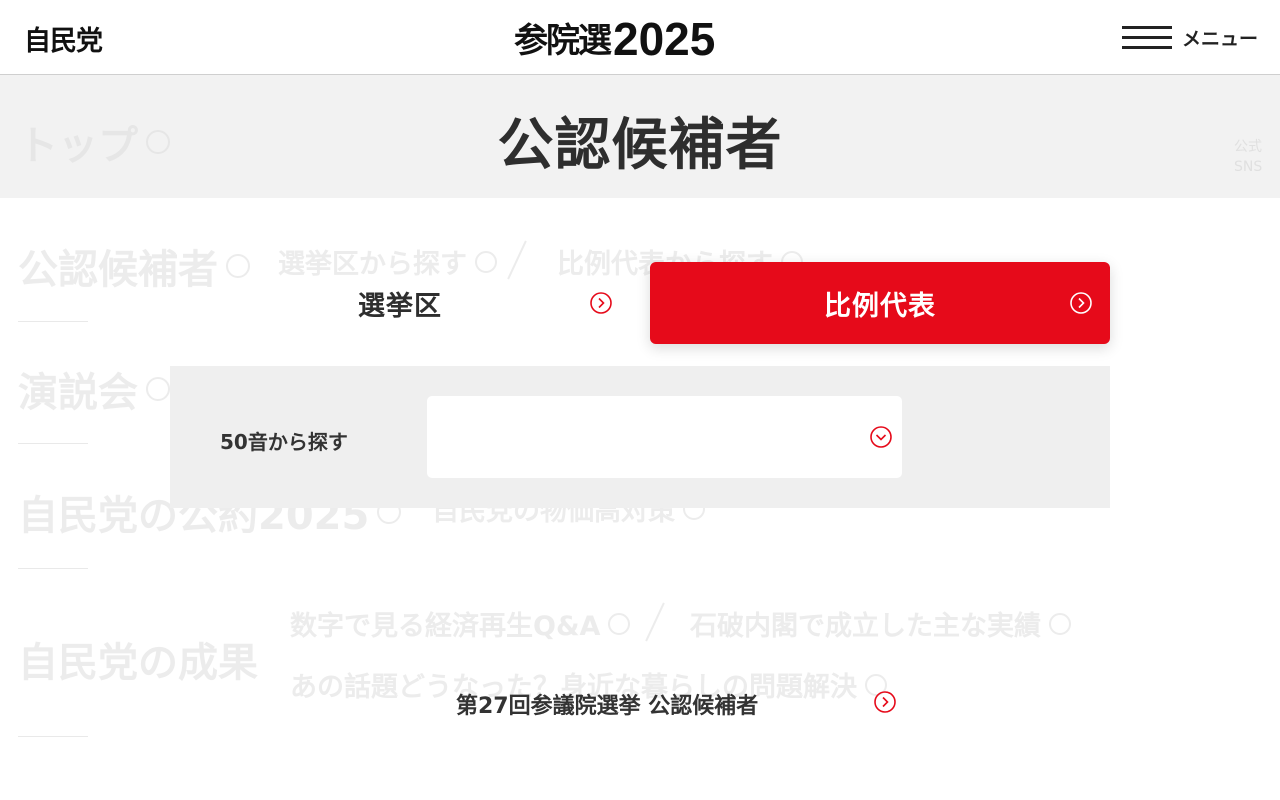 The image size is (1280, 800). What do you see at coordinates (664, 39) in the screenshot?
I see `brand-year: 2025` at bounding box center [664, 39].